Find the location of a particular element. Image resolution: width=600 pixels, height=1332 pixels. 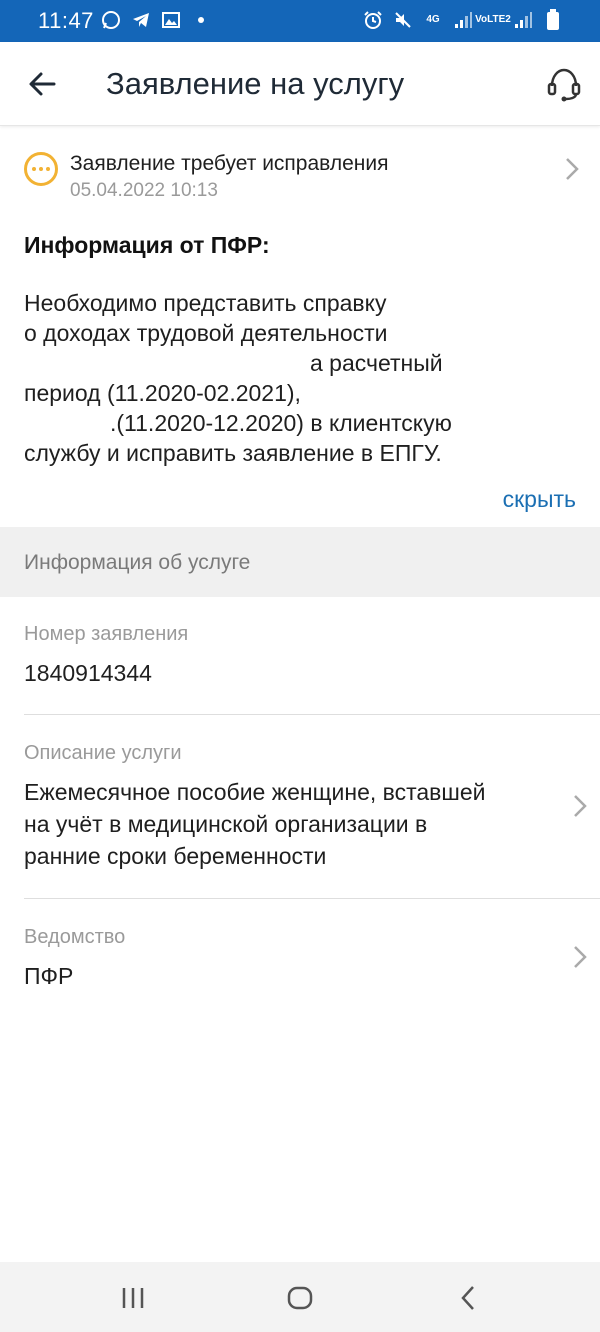

recent-apps-icon is located at coordinates (133, 1298).